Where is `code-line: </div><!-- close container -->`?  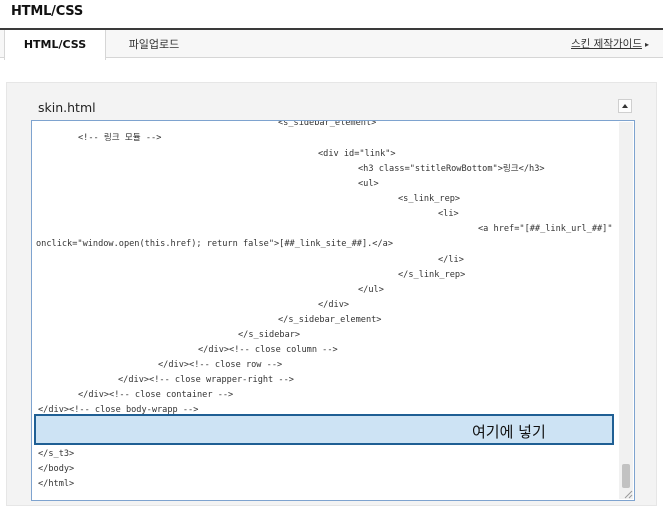 code-line: </div><!-- close container --> is located at coordinates (156, 395).